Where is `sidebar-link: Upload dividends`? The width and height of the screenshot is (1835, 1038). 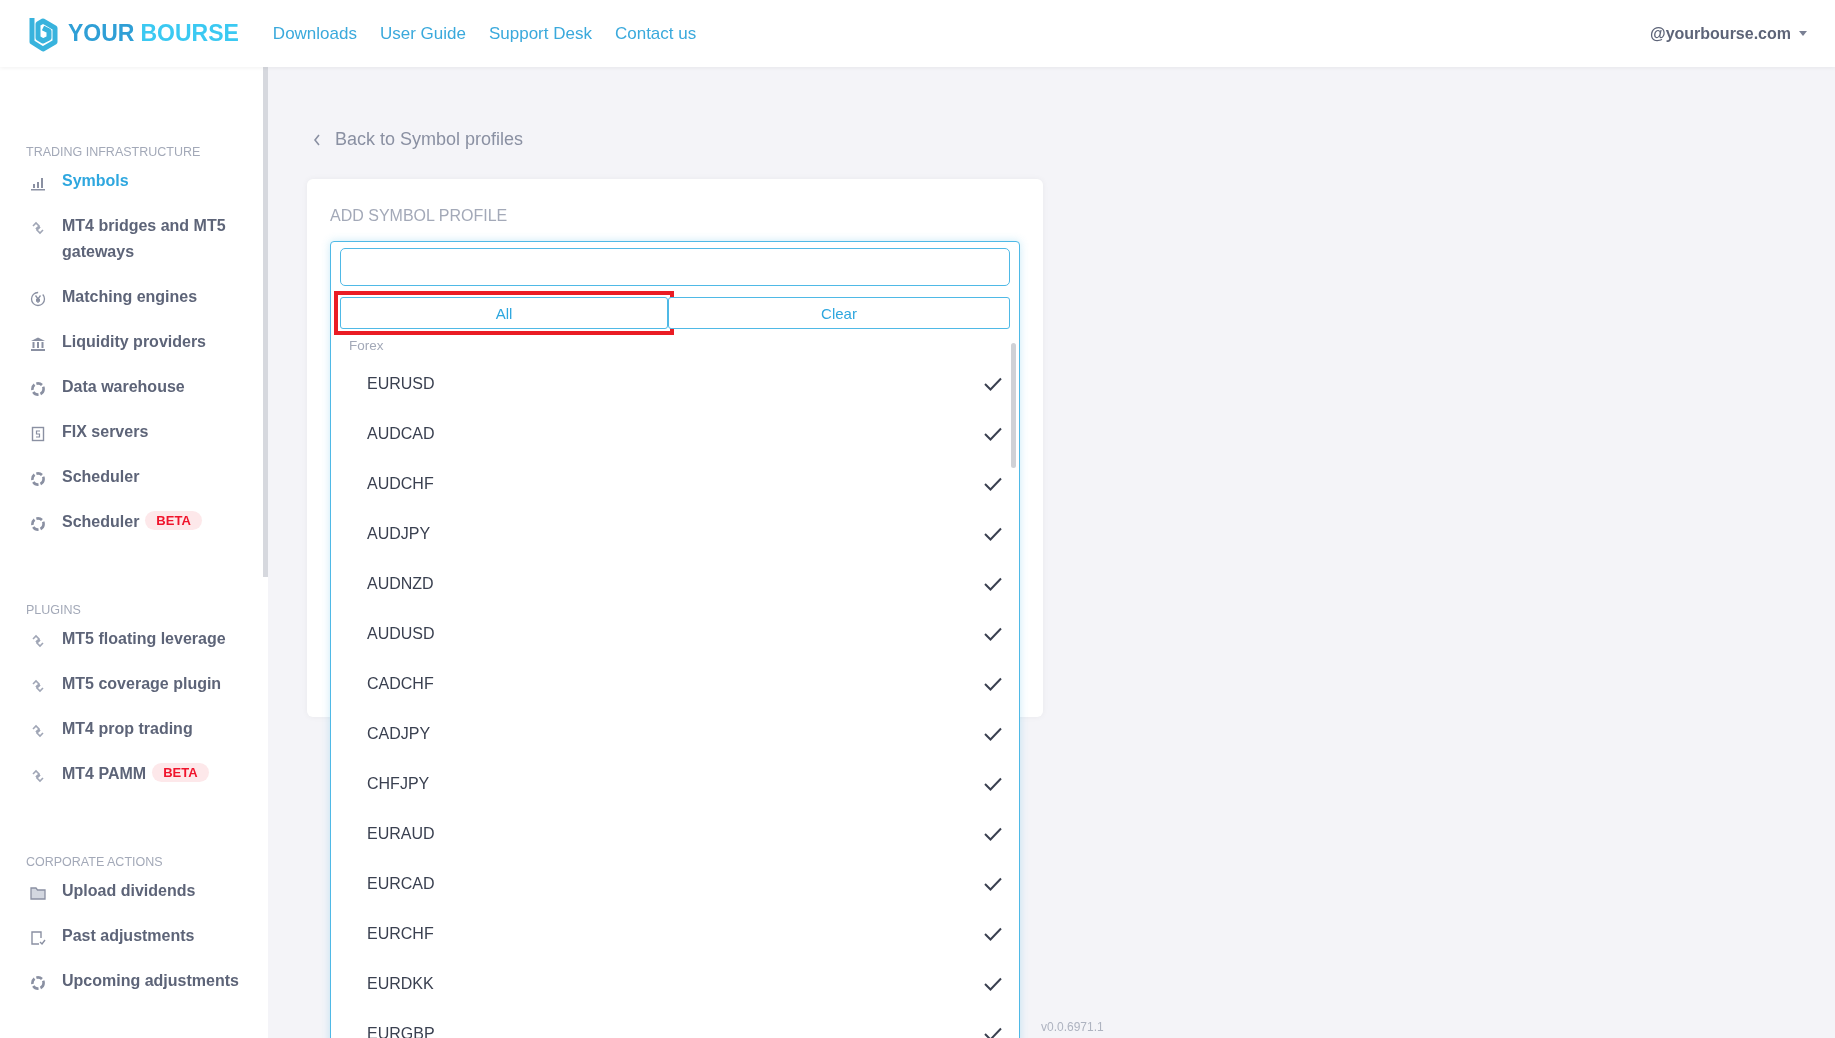
sidebar-link: Upload dividends is located at coordinates (129, 891).